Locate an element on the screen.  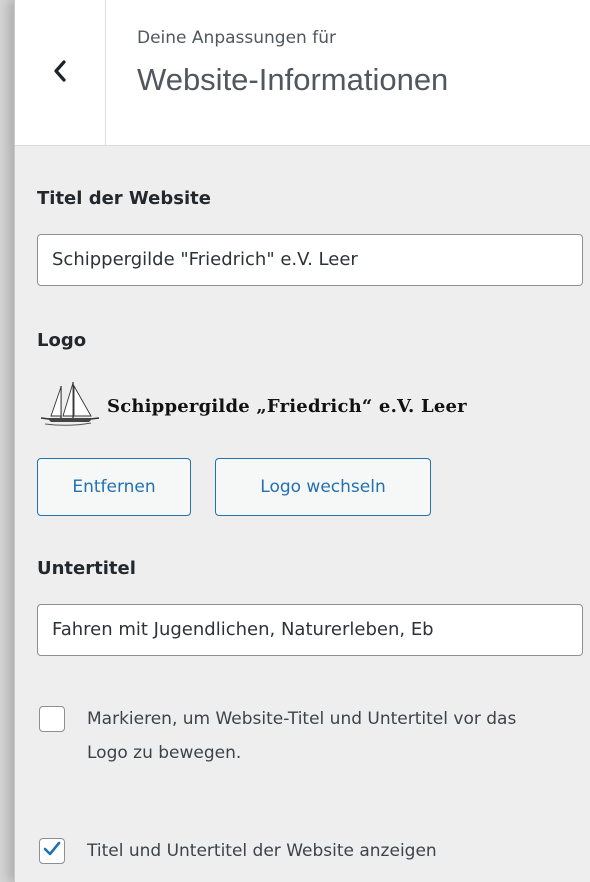
tagline-label: Untertitel is located at coordinates (86, 568).